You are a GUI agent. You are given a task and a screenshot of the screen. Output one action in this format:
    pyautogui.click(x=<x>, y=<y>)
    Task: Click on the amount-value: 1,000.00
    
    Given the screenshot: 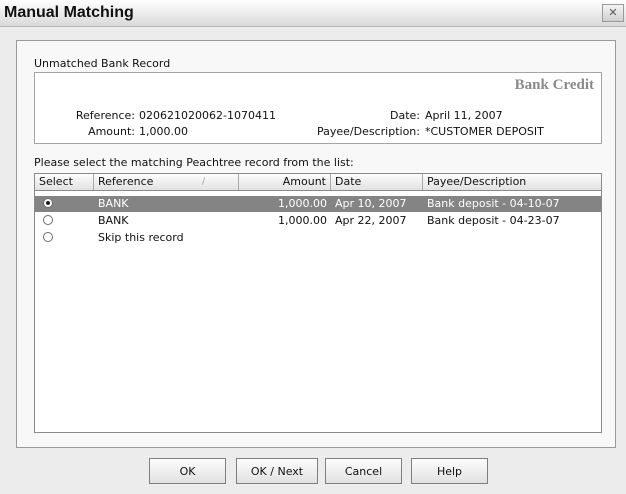 What is the action you would take?
    pyautogui.click(x=163, y=131)
    